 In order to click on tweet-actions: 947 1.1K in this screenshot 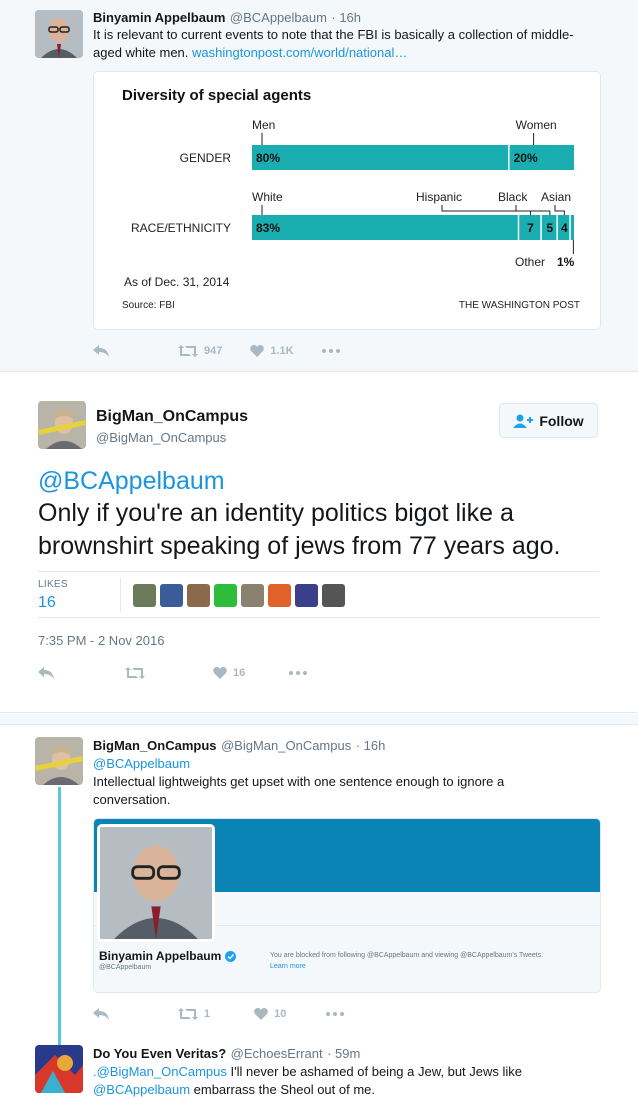, I will do `click(233, 351)`.